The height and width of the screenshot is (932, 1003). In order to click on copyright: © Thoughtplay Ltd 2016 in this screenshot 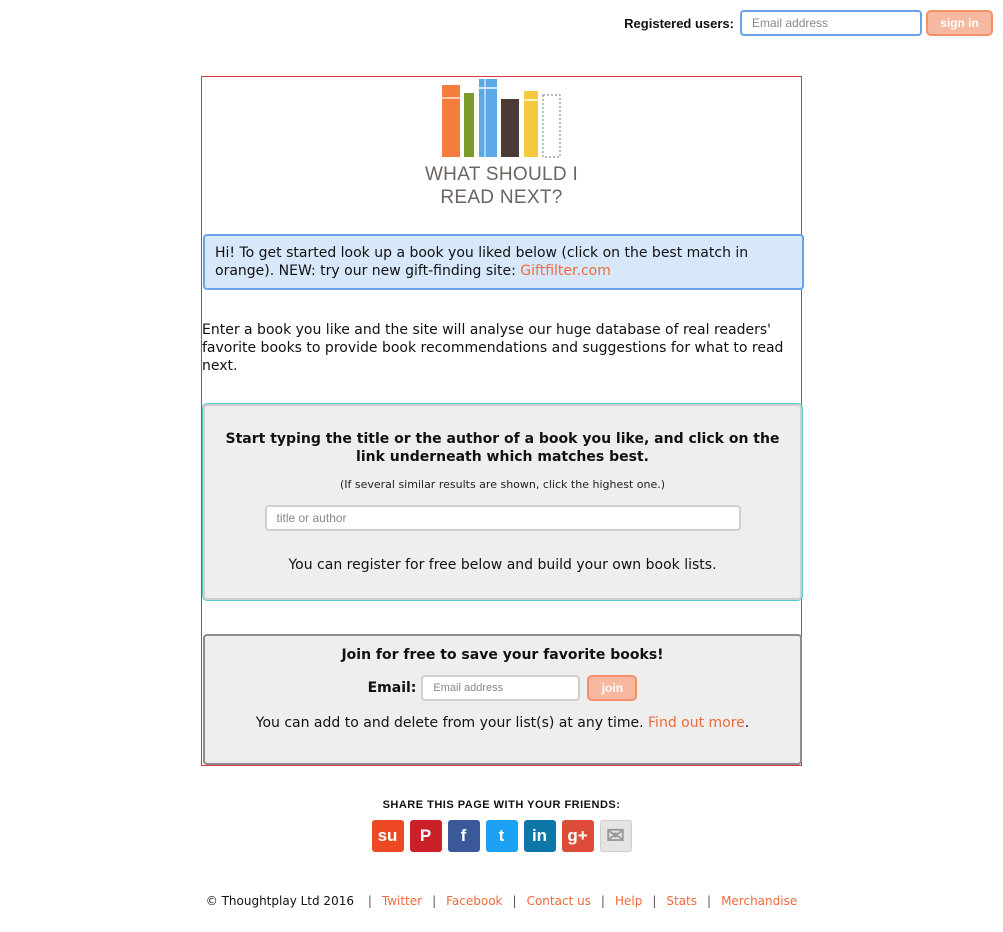, I will do `click(279, 901)`.